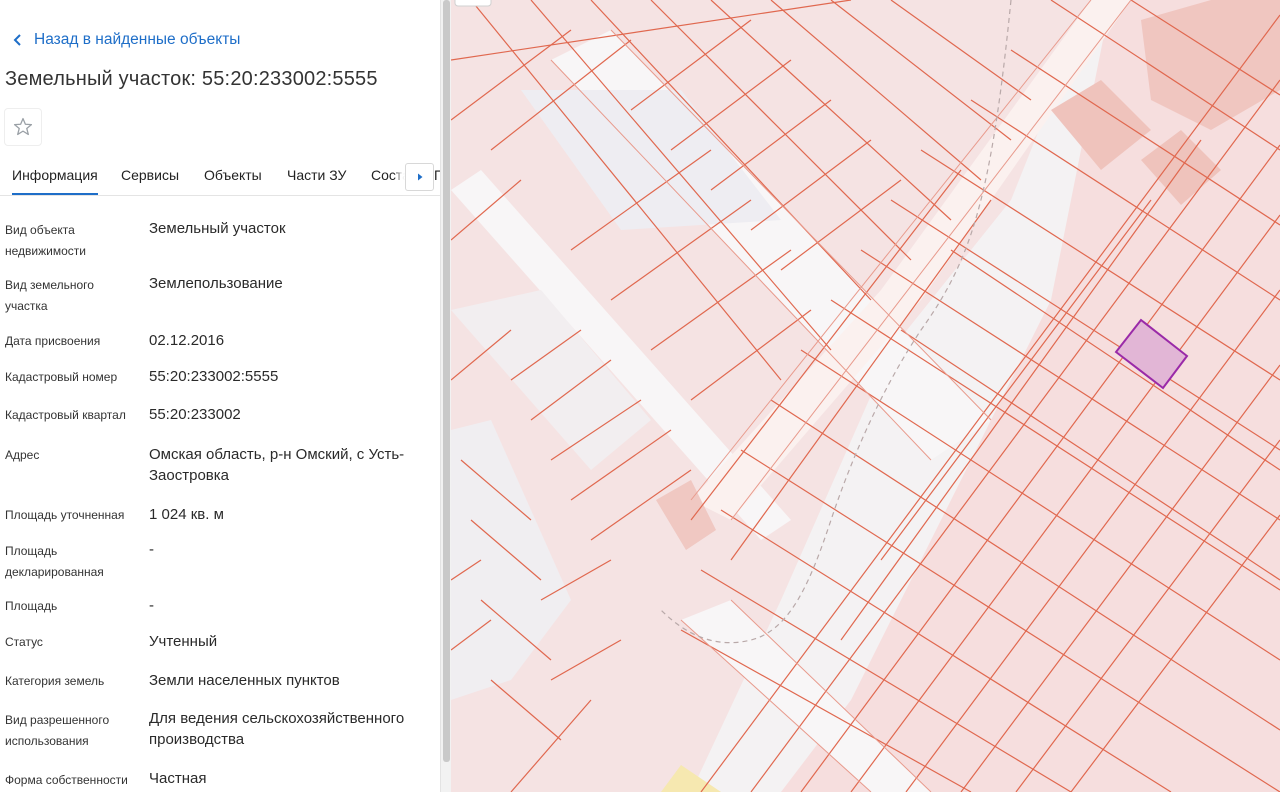  What do you see at coordinates (150, 175) in the screenshot?
I see `tab-services: Сервисы` at bounding box center [150, 175].